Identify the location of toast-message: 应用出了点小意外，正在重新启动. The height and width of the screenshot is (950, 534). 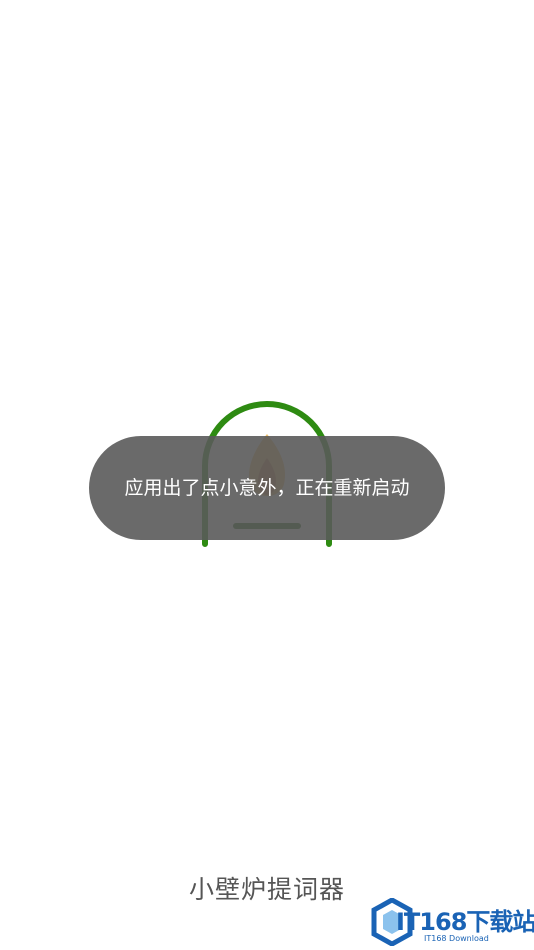
(267, 488).